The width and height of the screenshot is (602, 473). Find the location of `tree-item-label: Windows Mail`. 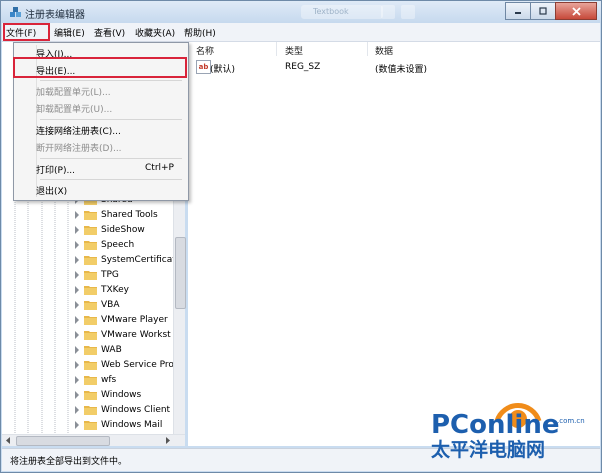

tree-item-label: Windows Mail is located at coordinates (132, 425).